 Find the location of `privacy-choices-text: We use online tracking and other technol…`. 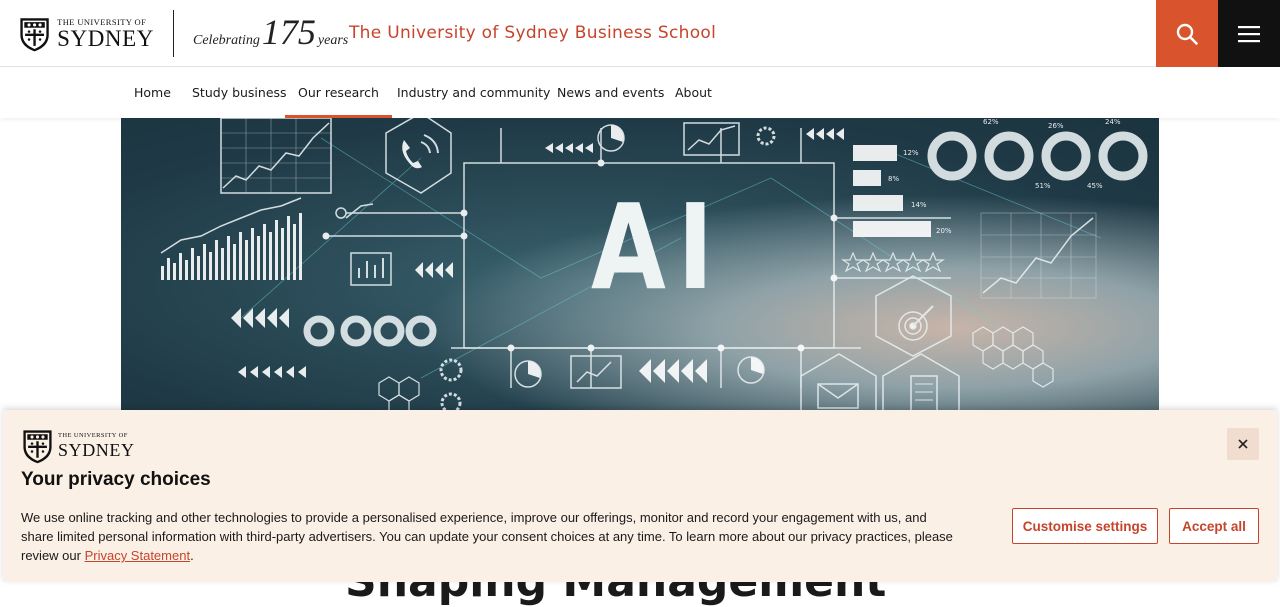

privacy-choices-text: We use online tracking and other technol… is located at coordinates (491, 536).